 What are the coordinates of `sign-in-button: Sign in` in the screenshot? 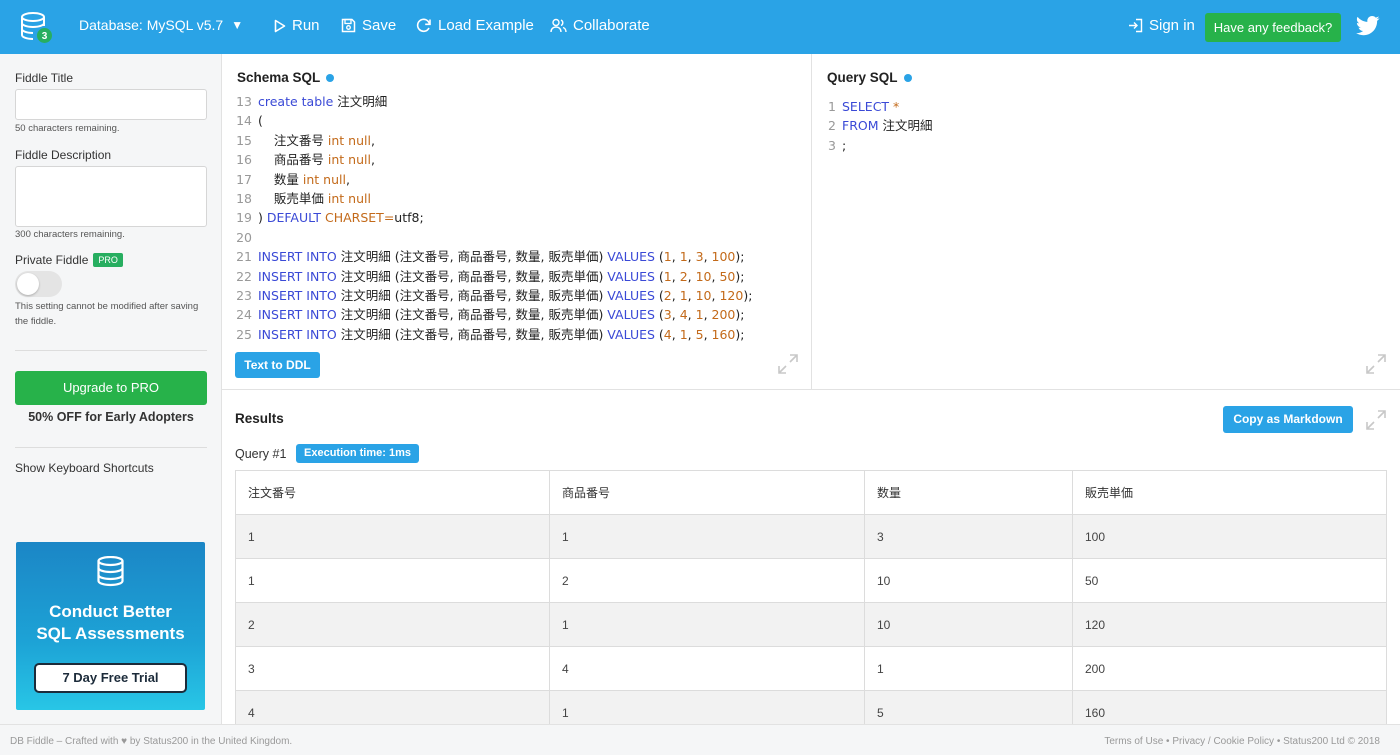 It's located at (1161, 25).